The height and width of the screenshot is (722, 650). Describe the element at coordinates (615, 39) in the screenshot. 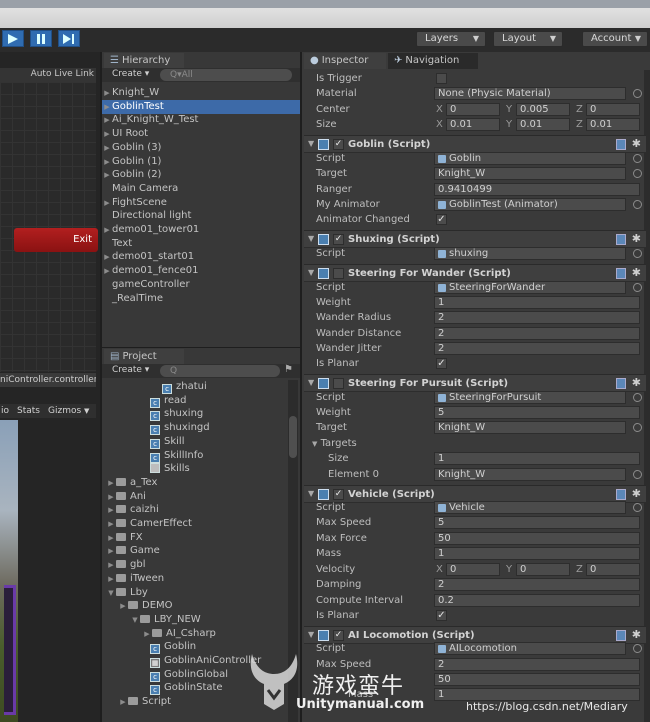

I see `account-dropdown: Account ▼` at that location.